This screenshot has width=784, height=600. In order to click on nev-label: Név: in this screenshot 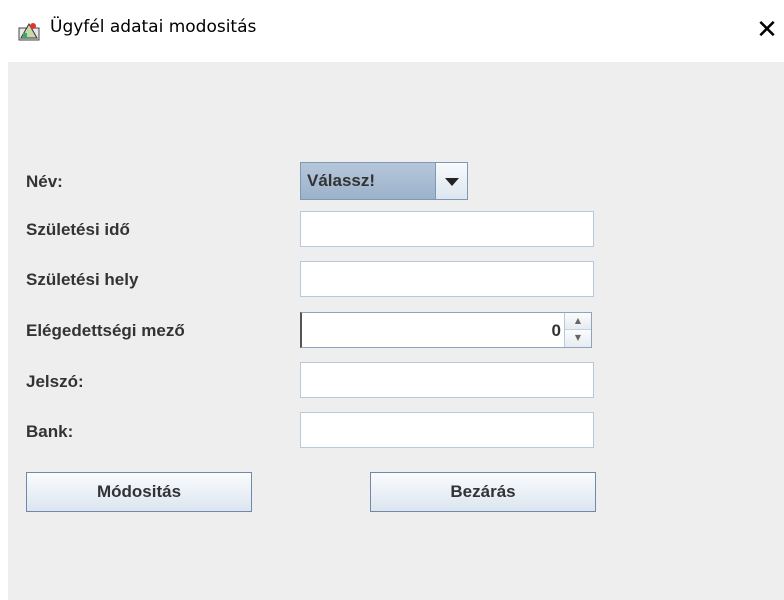, I will do `click(44, 181)`.